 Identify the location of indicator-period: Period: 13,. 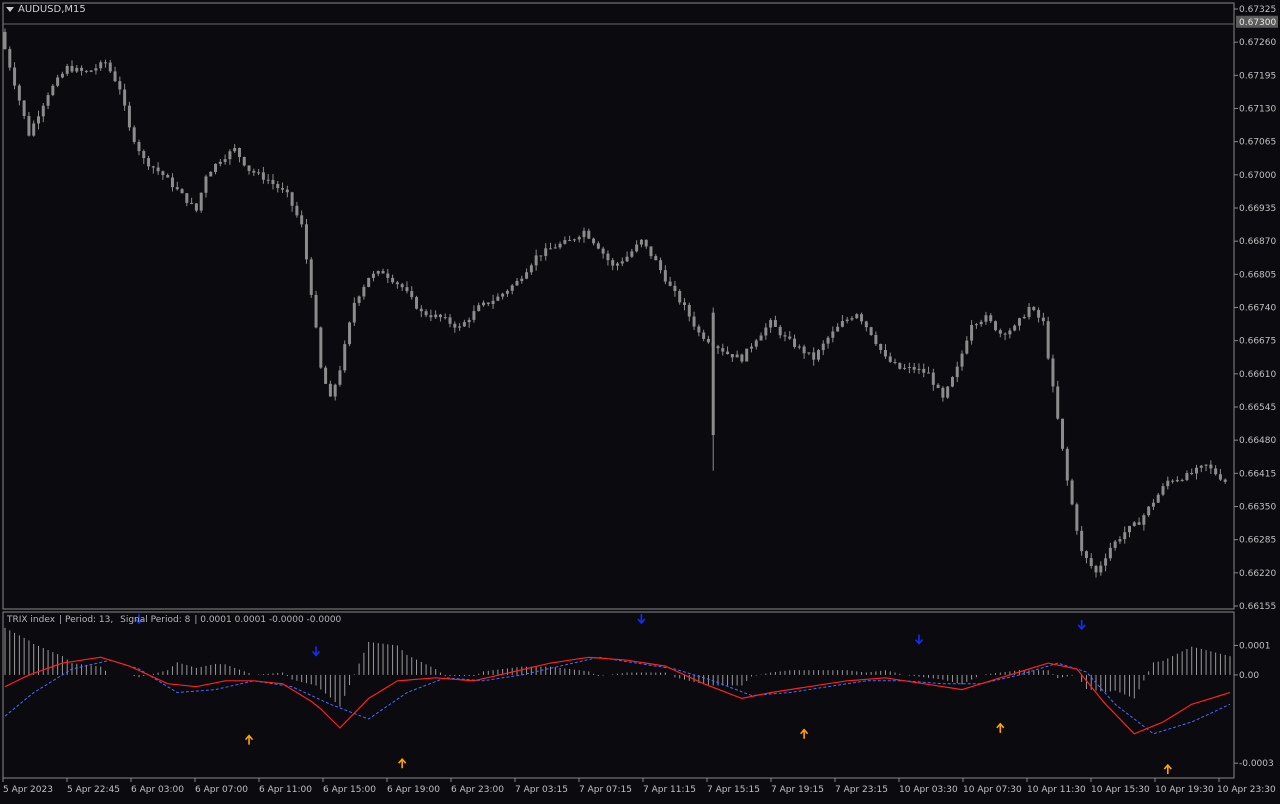
(89, 620).